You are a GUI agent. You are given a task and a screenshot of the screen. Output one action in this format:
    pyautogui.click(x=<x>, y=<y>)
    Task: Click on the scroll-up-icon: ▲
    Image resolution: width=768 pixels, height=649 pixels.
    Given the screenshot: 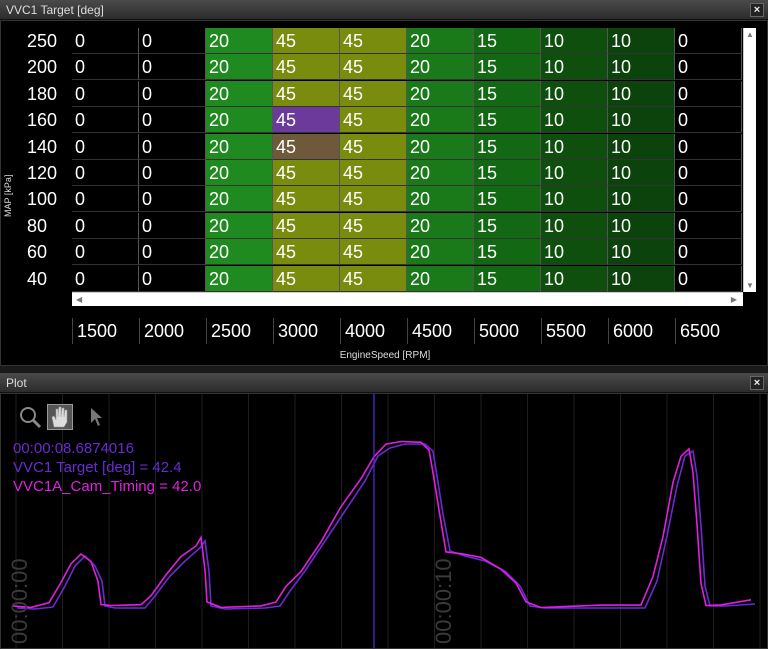 What is the action you would take?
    pyautogui.click(x=750, y=34)
    